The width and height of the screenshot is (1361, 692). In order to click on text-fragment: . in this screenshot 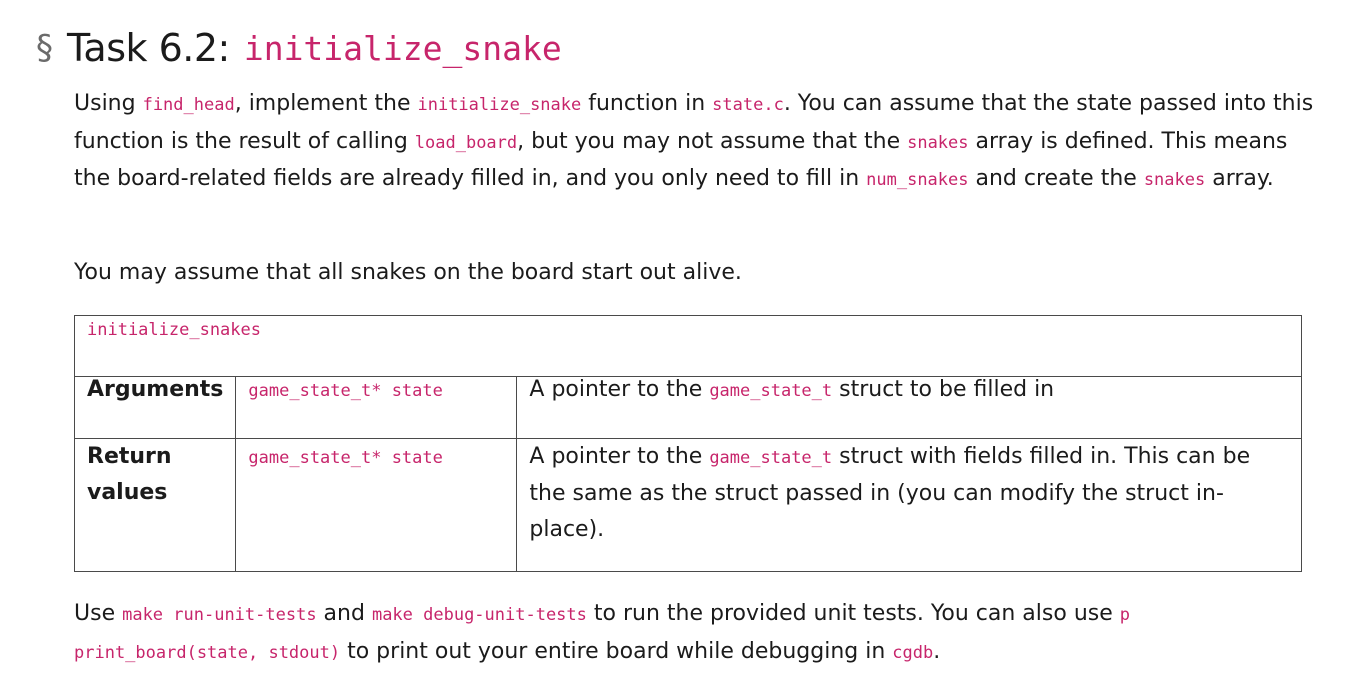, I will do `click(937, 651)`.